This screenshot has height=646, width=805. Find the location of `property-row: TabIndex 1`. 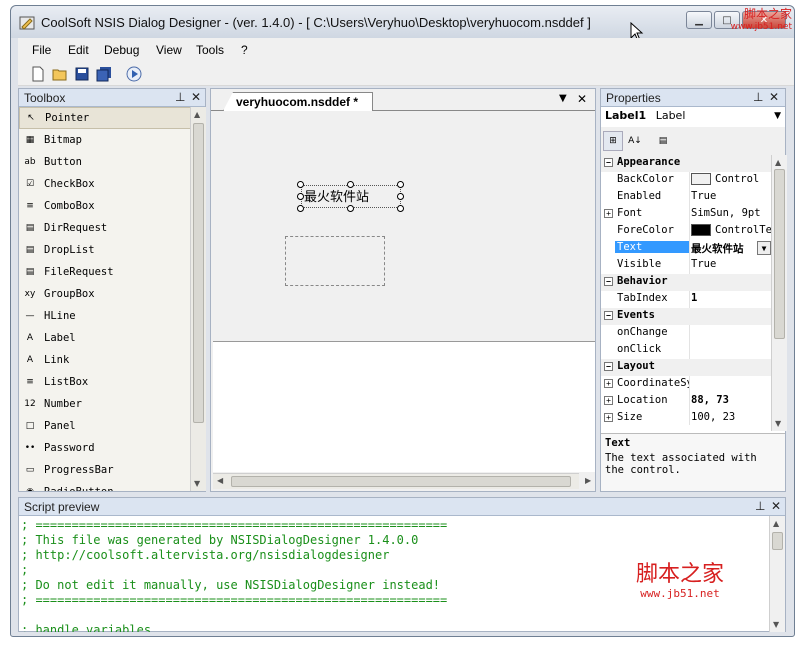

property-row: TabIndex 1 is located at coordinates (686, 299).